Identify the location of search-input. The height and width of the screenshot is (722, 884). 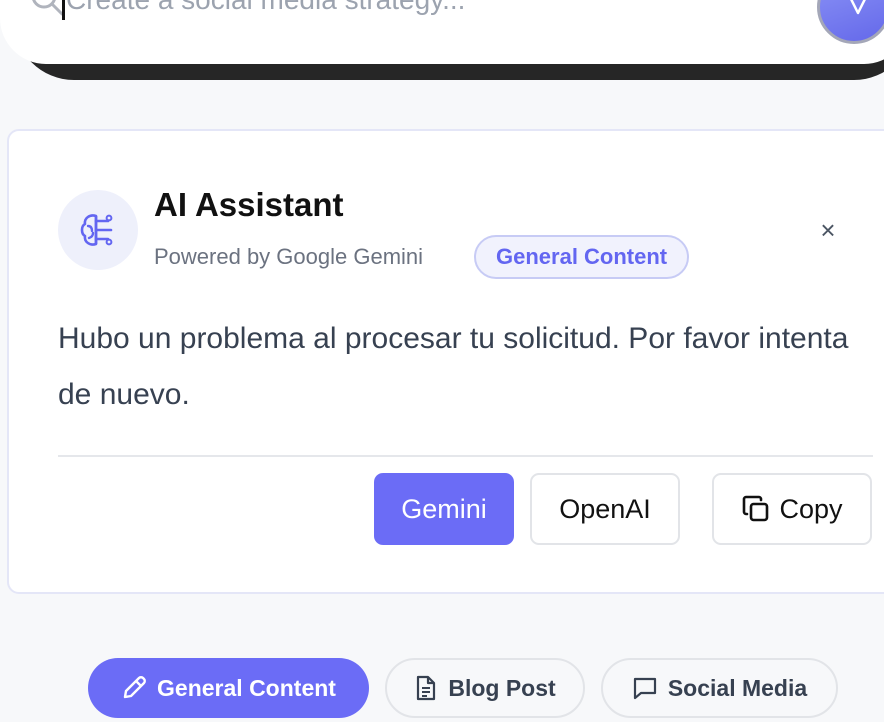
(416, 11).